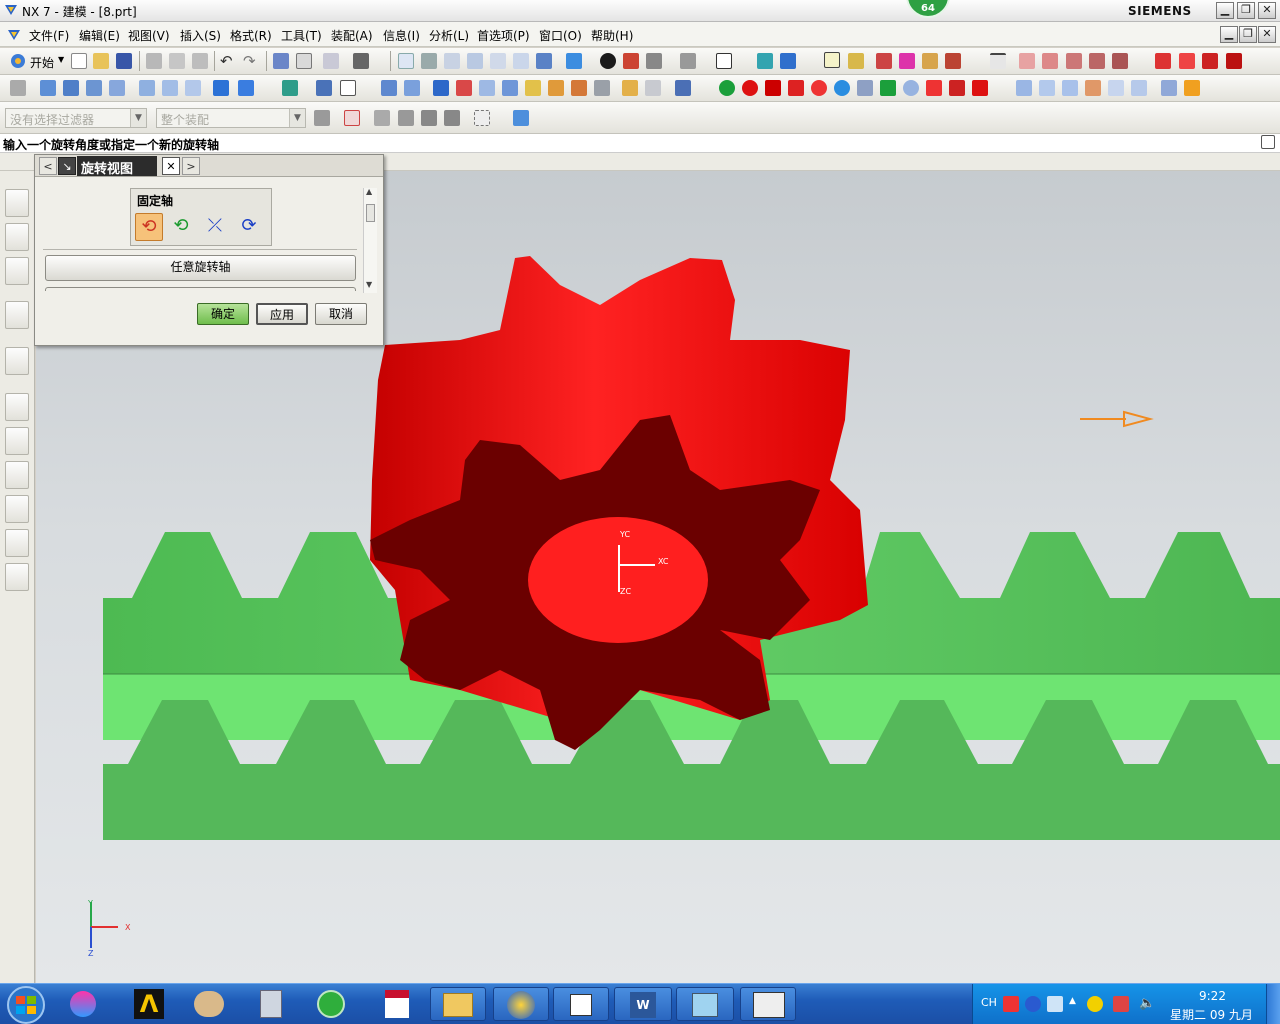 This screenshot has height=1024, width=1280. Describe the element at coordinates (653, 88) in the screenshot. I see `datum-axis-icon` at that location.